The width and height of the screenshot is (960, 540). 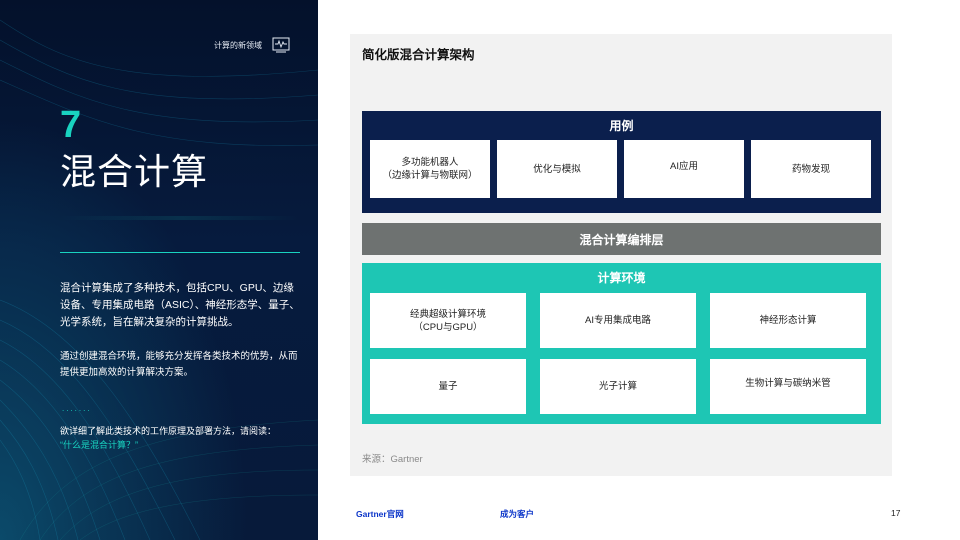 What do you see at coordinates (281, 45) in the screenshot?
I see `circuit-chip-icon` at bounding box center [281, 45].